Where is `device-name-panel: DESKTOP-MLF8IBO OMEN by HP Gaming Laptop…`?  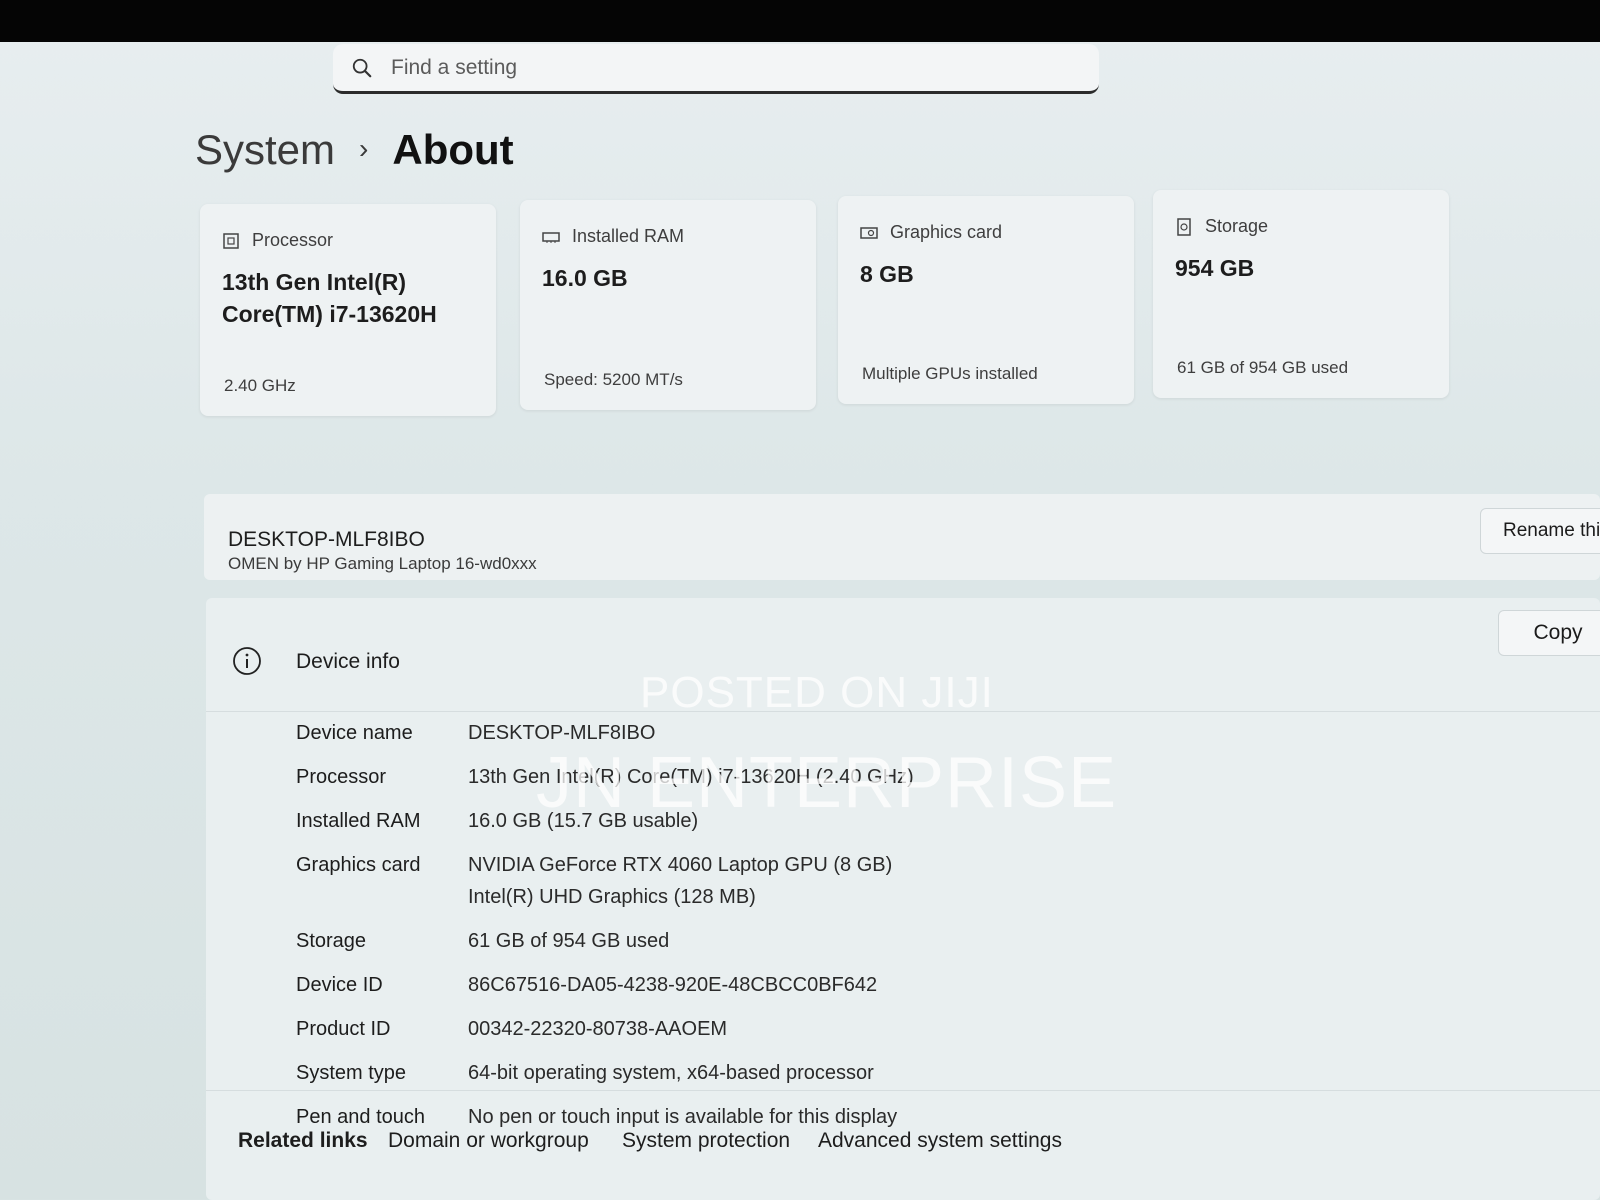 device-name-panel: DESKTOP-MLF8IBO OMEN by HP Gaming Laptop… is located at coordinates (902, 537).